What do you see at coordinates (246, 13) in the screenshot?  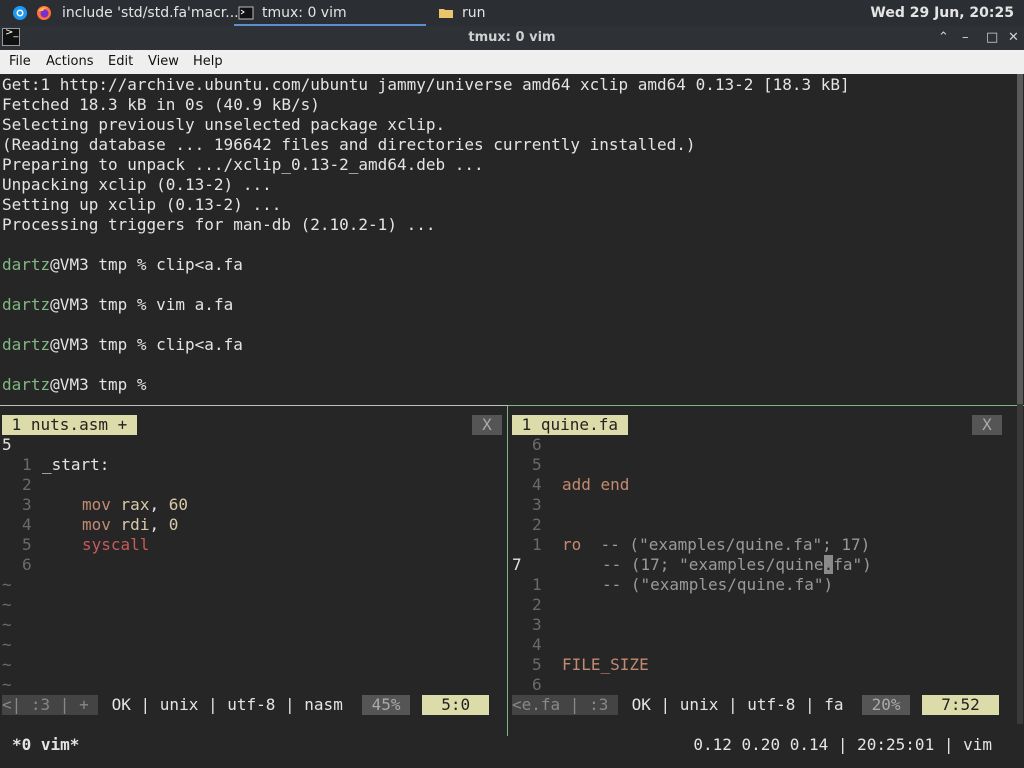 I see `terminal-icon` at bounding box center [246, 13].